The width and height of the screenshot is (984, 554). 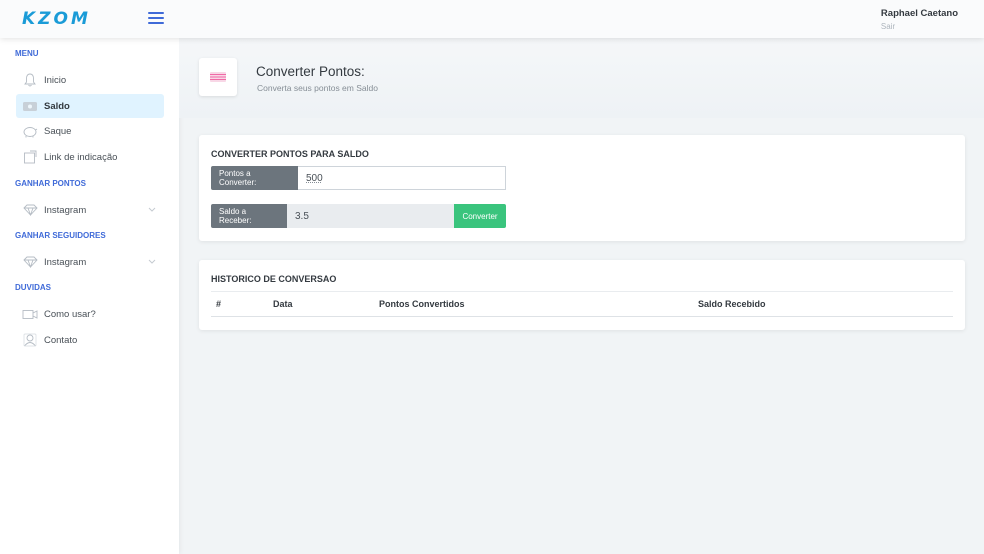 What do you see at coordinates (90, 131) in the screenshot?
I see `sidebar-item-saque: Saque` at bounding box center [90, 131].